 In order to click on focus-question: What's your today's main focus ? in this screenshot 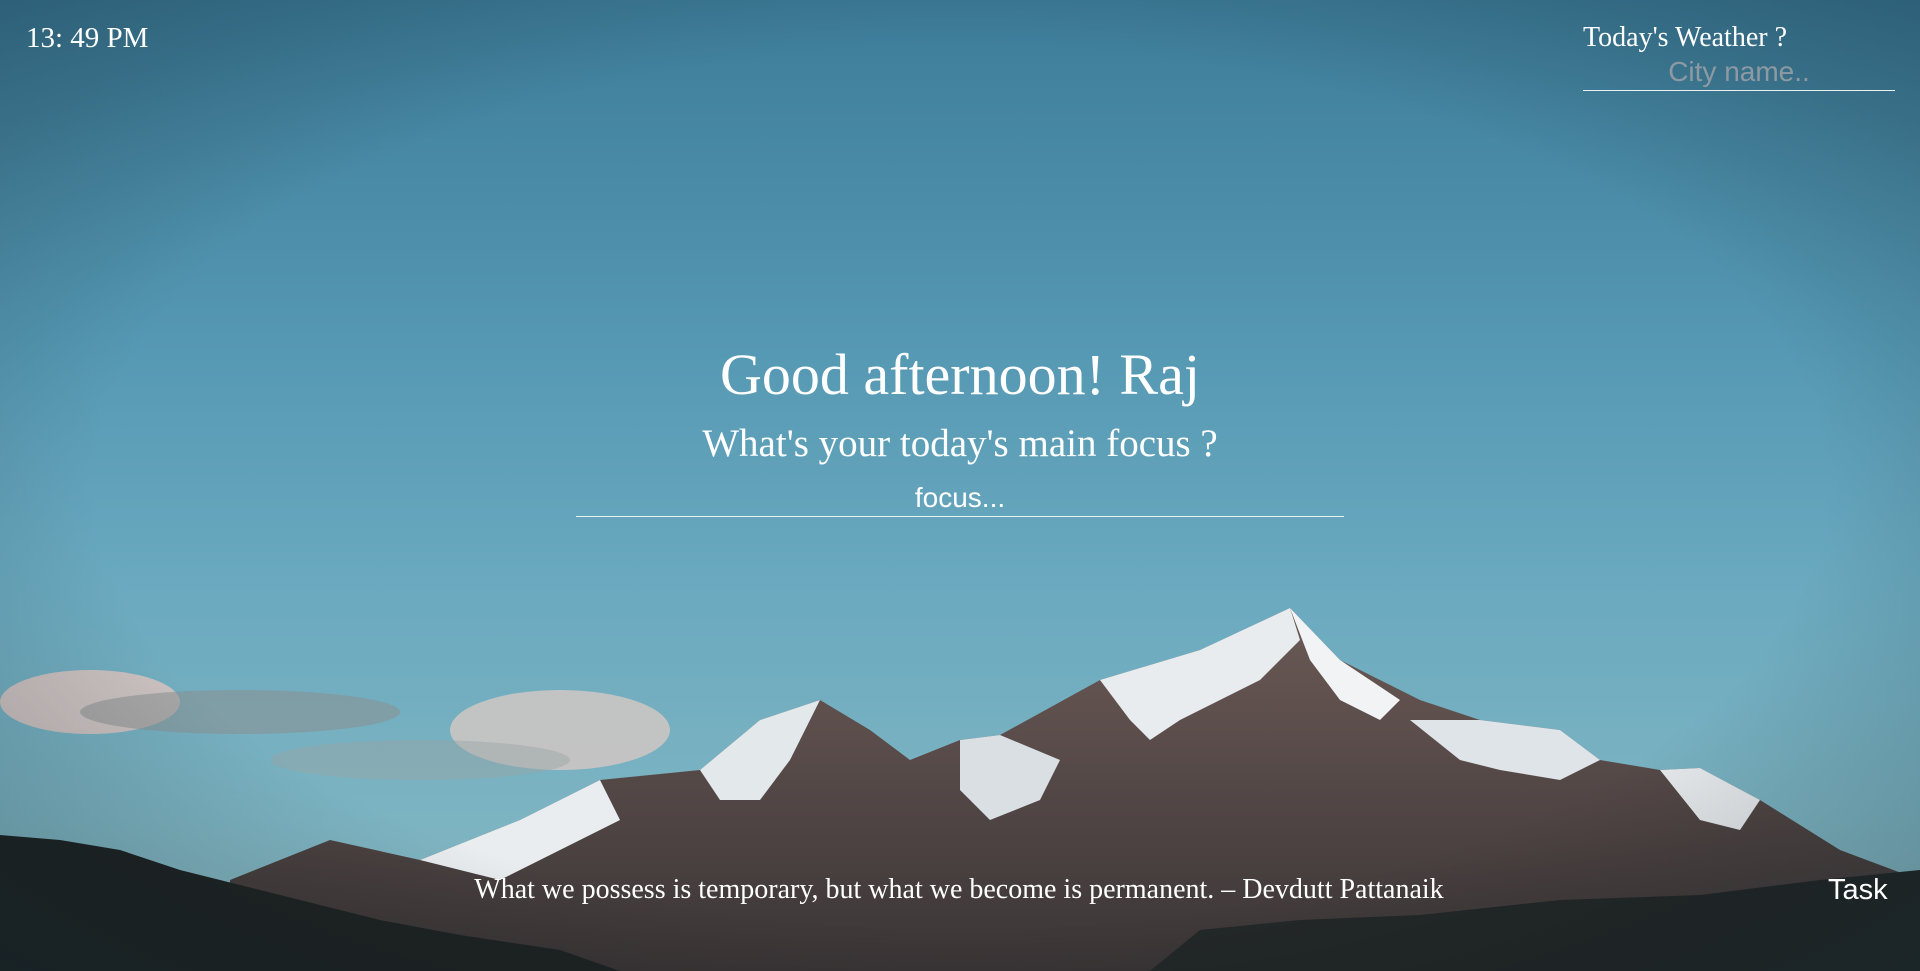, I will do `click(960, 443)`.